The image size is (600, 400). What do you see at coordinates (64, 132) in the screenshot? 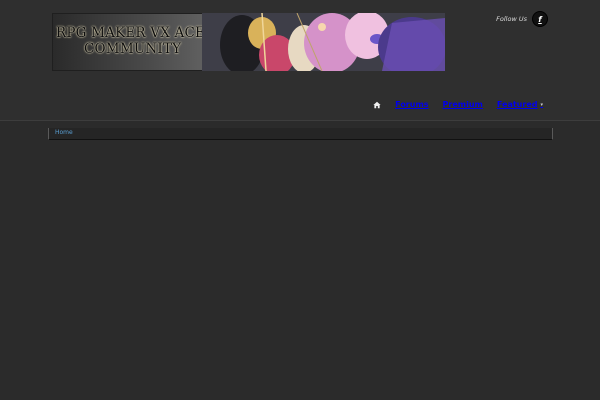
I see `breadcrumb-home-link: Home` at bounding box center [64, 132].